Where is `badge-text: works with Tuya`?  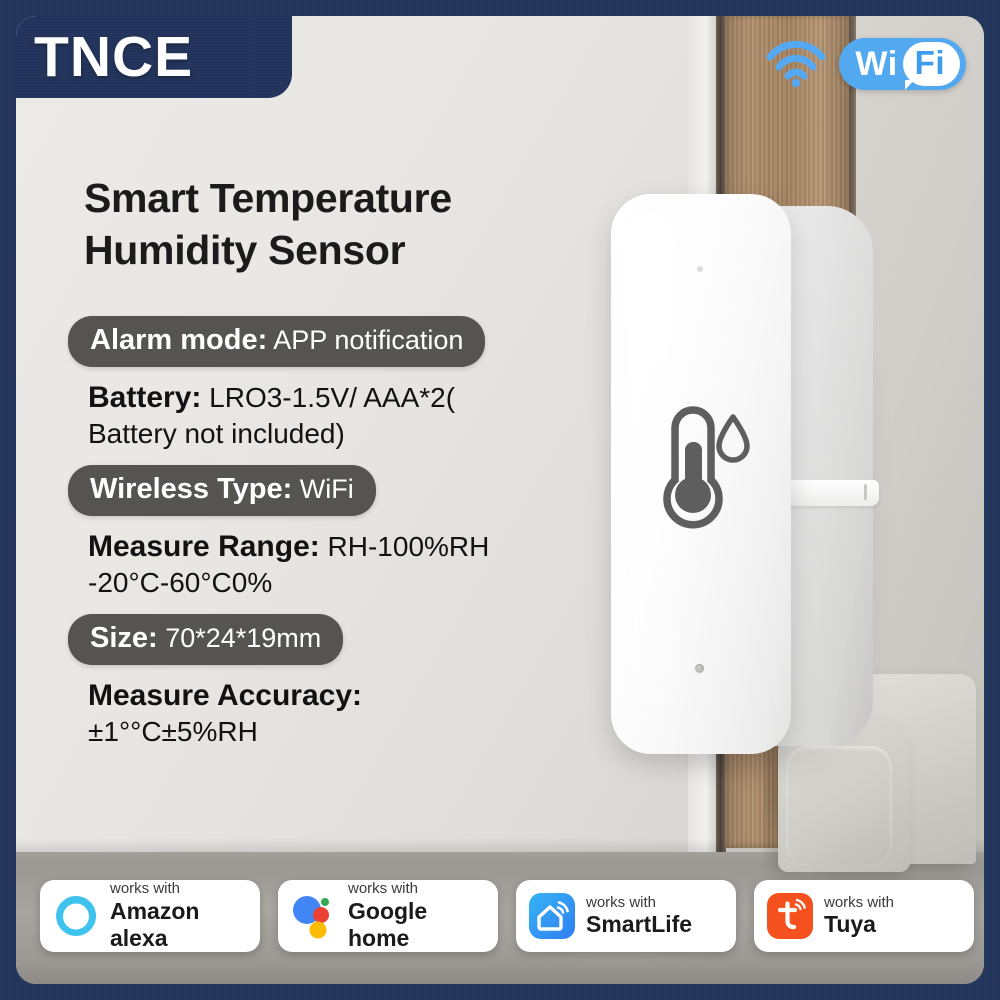
badge-text: works with Tuya is located at coordinates (859, 916).